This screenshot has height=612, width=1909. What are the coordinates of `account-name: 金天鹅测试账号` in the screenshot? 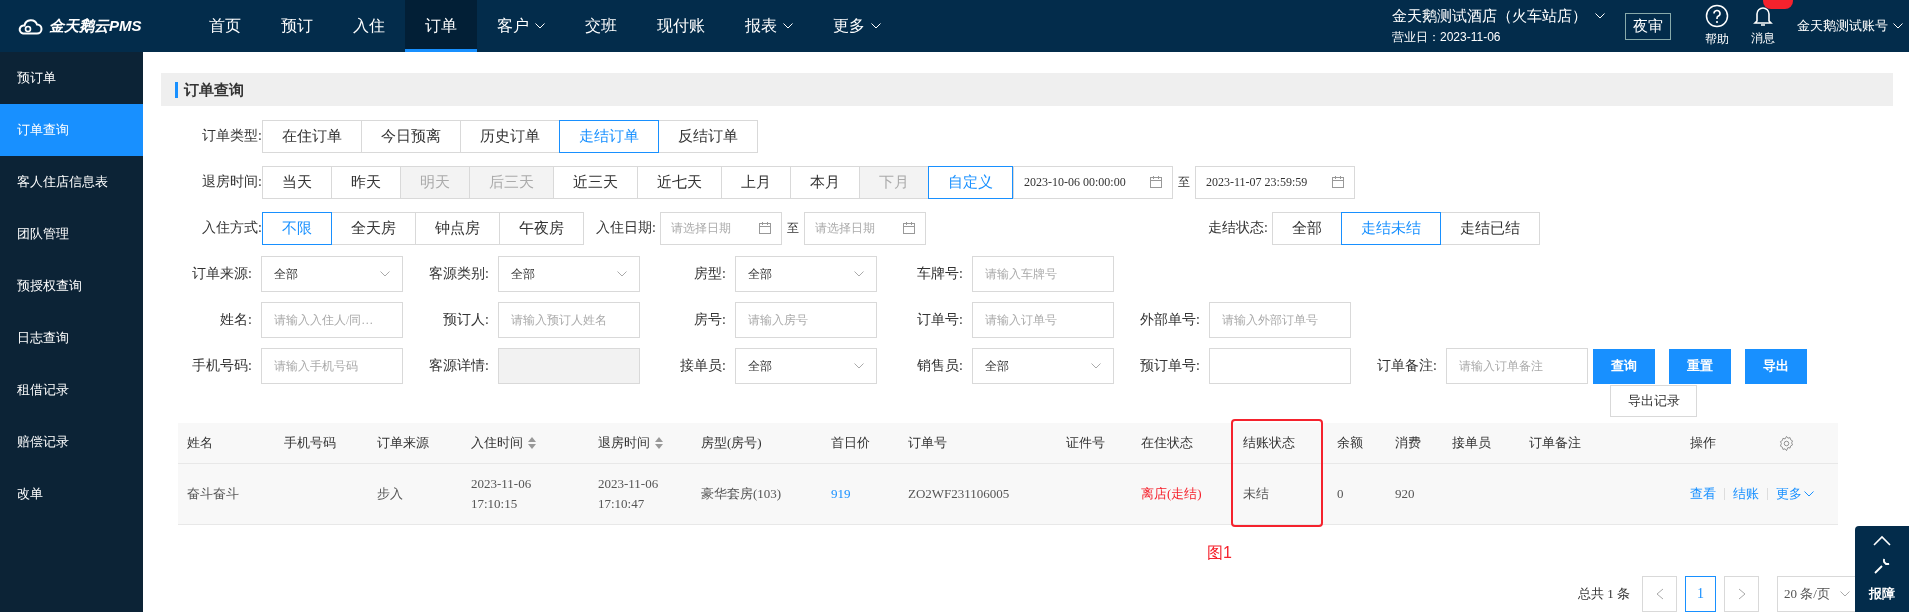 It's located at (1842, 26).